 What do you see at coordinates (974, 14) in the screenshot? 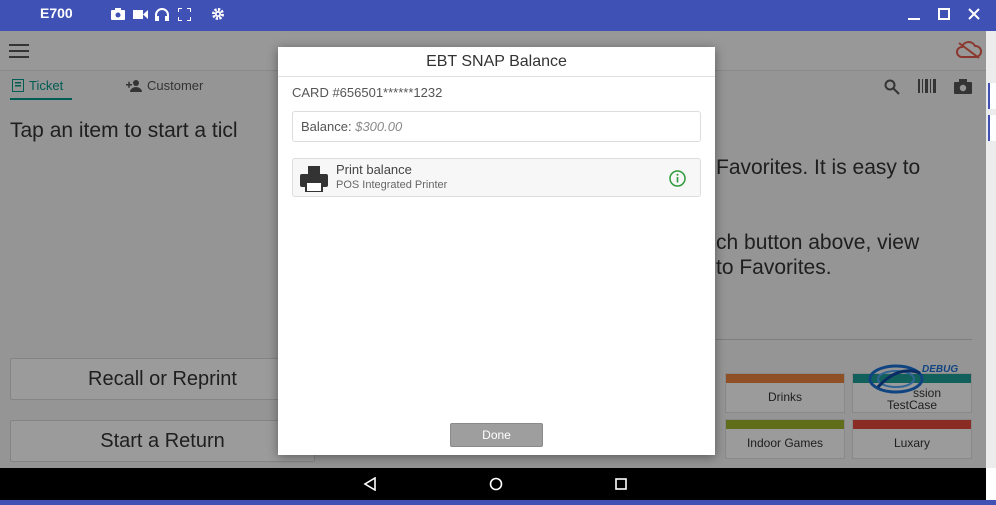
I see `close-icon` at bounding box center [974, 14].